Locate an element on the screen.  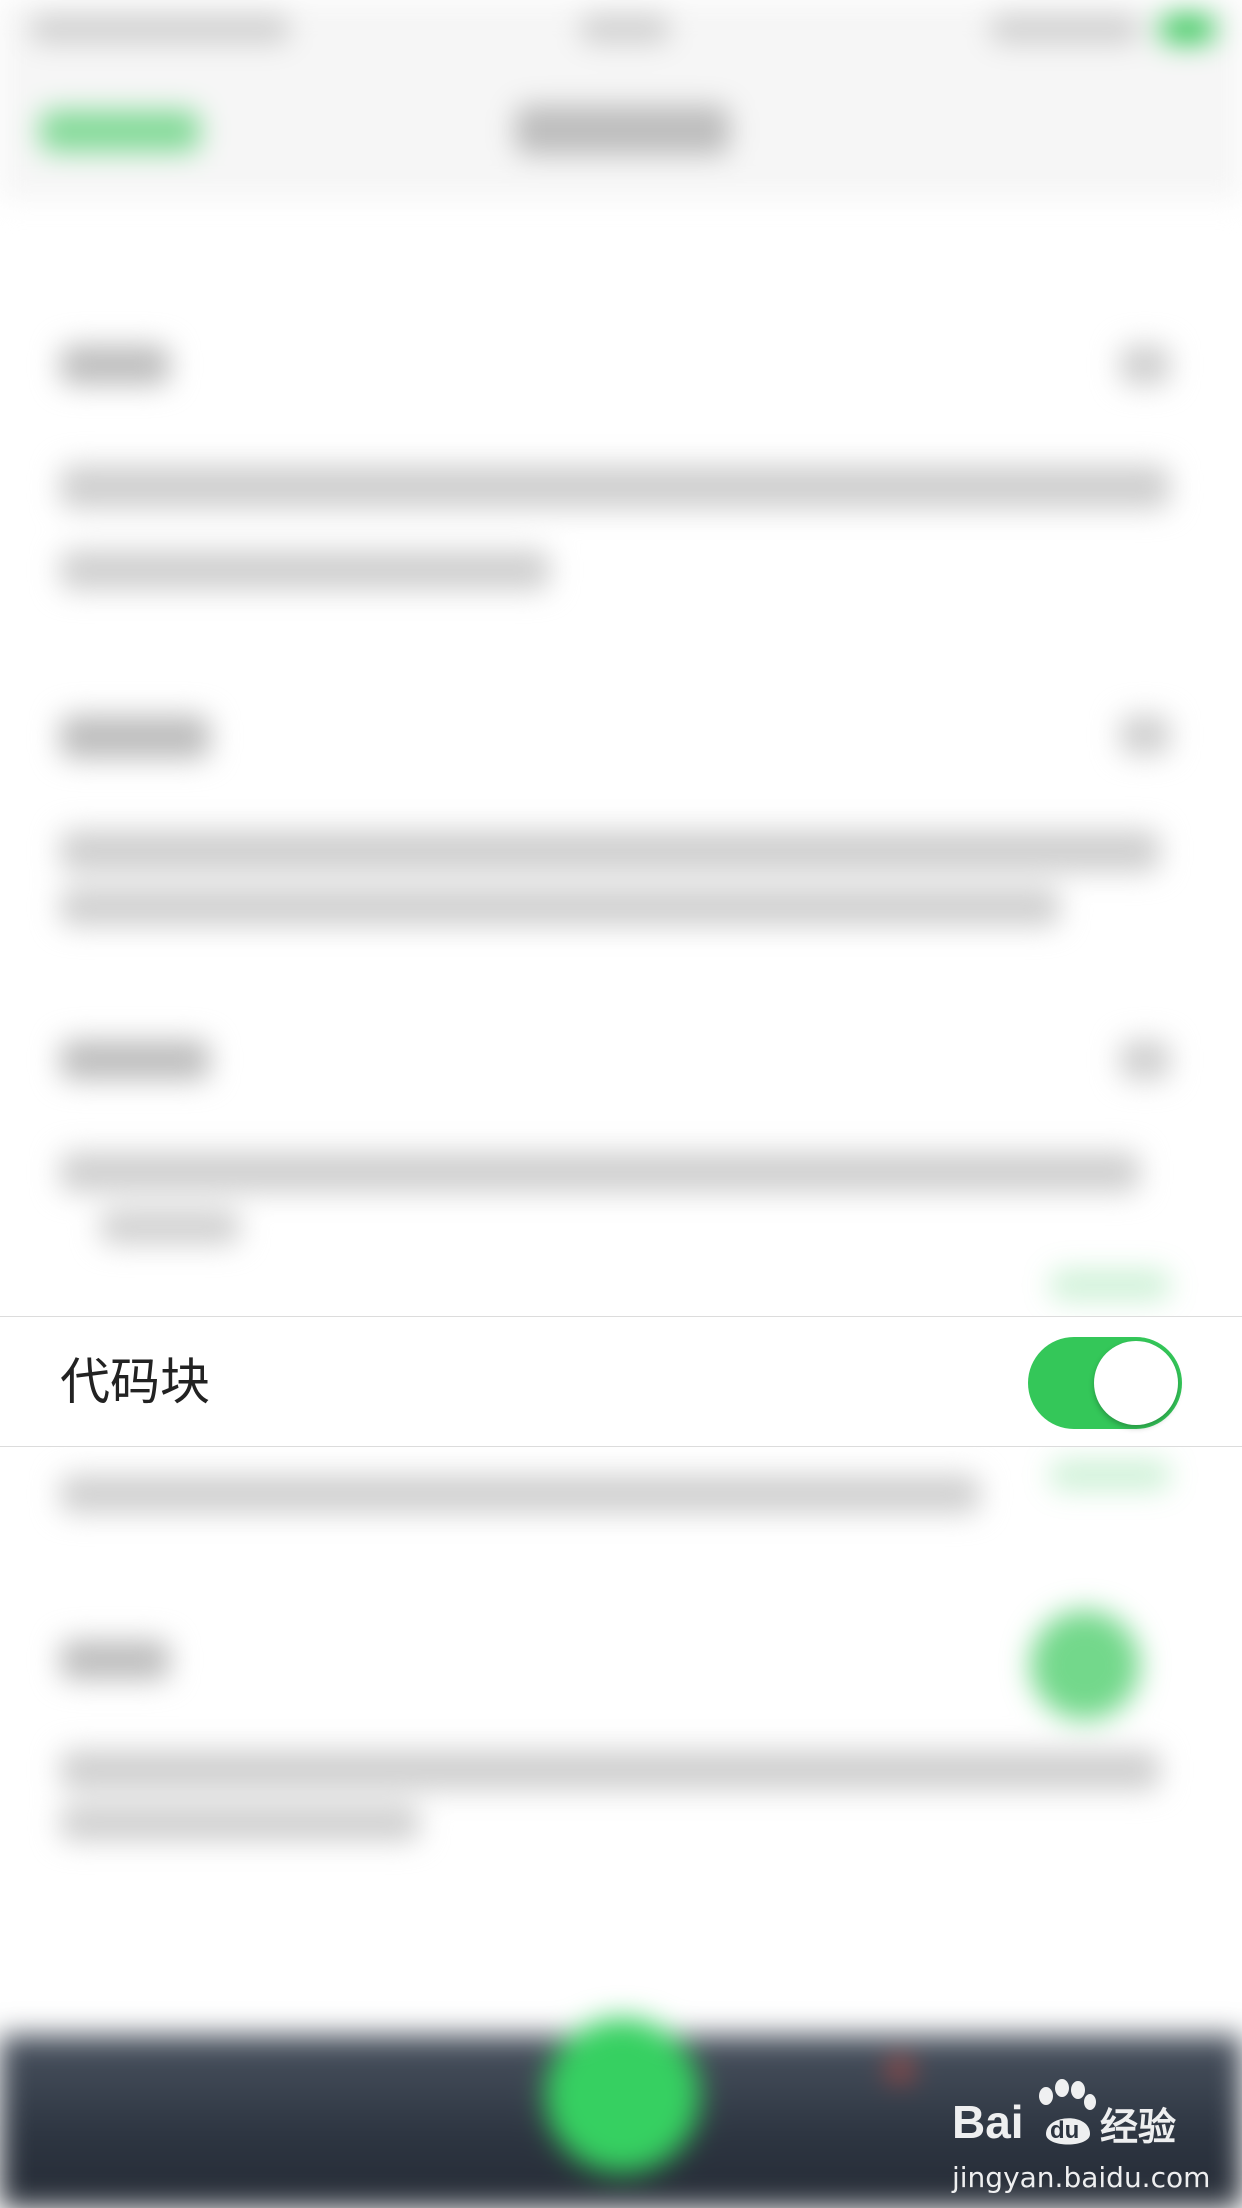
blurred-notification-dot is located at coordinates (900, 2070).